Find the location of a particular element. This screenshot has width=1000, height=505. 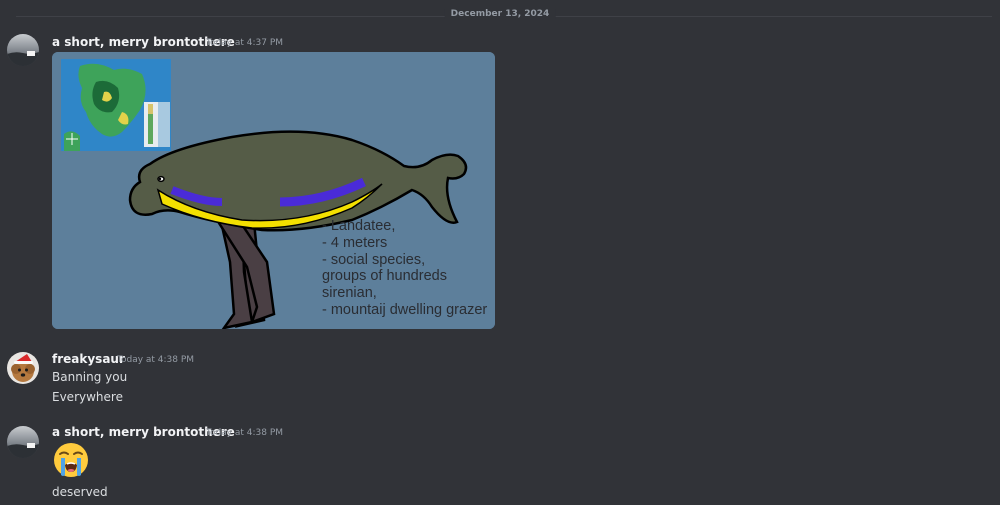

caption-line: - Landatee, is located at coordinates (359, 226).